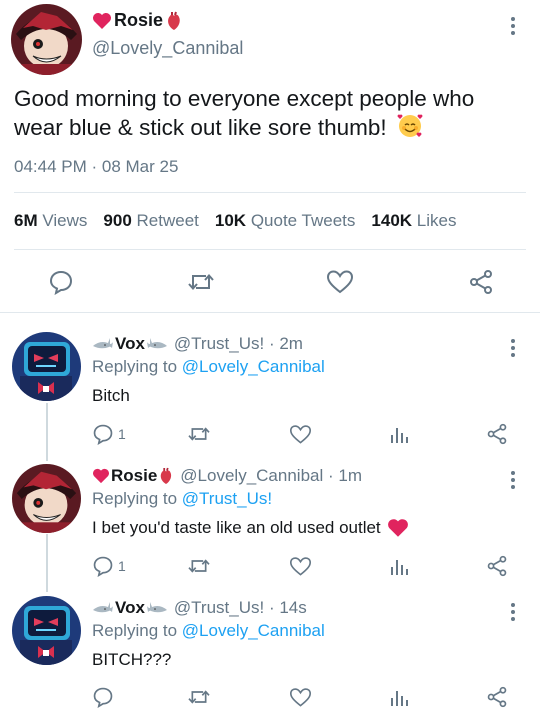 This screenshot has height=713, width=540. Describe the element at coordinates (96, 166) in the screenshot. I see `timestamp: 04:44 PM · 08 Mar 25` at that location.